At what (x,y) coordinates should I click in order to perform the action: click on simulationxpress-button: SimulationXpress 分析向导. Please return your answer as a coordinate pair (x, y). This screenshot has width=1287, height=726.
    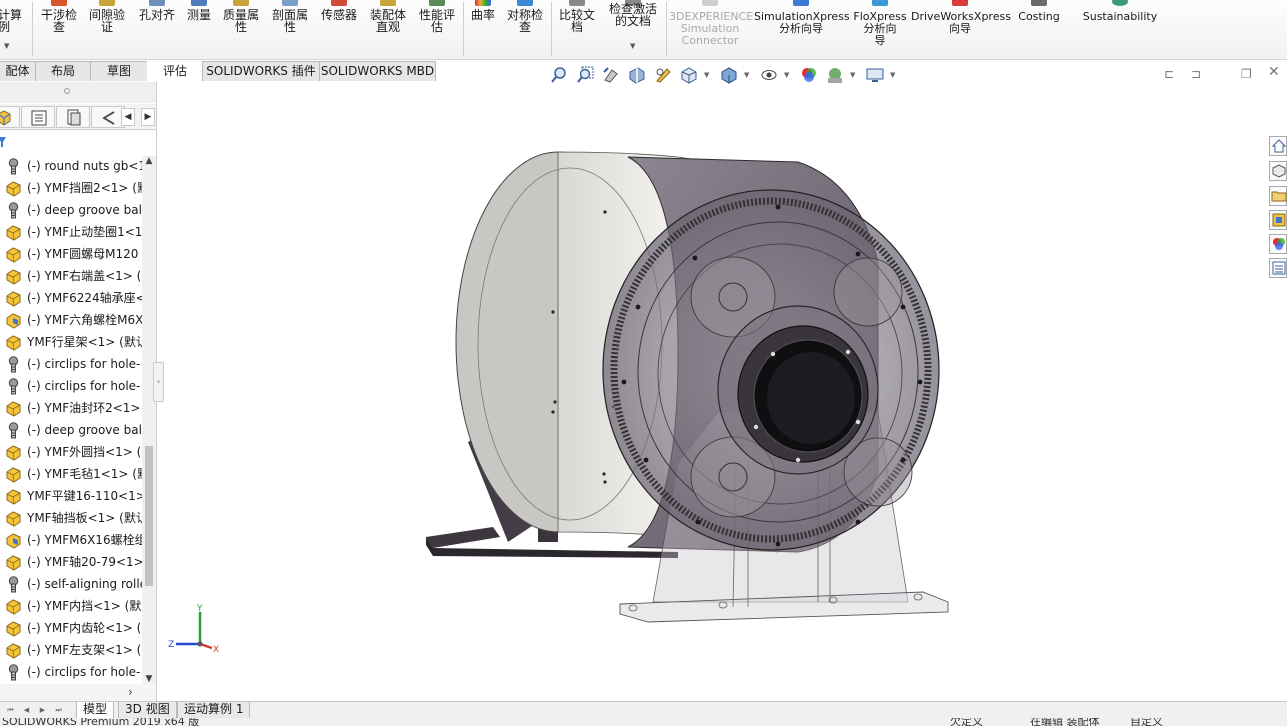
    Looking at the image, I should click on (802, 29).